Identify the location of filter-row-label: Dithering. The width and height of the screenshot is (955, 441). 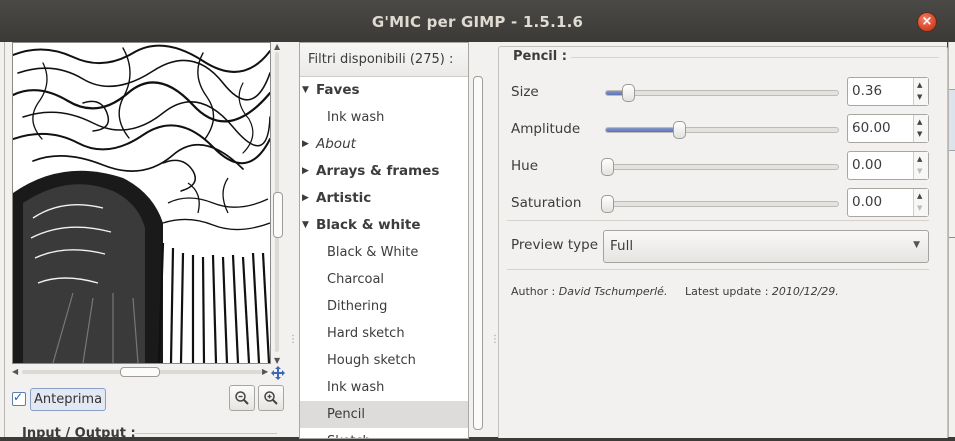
(357, 306).